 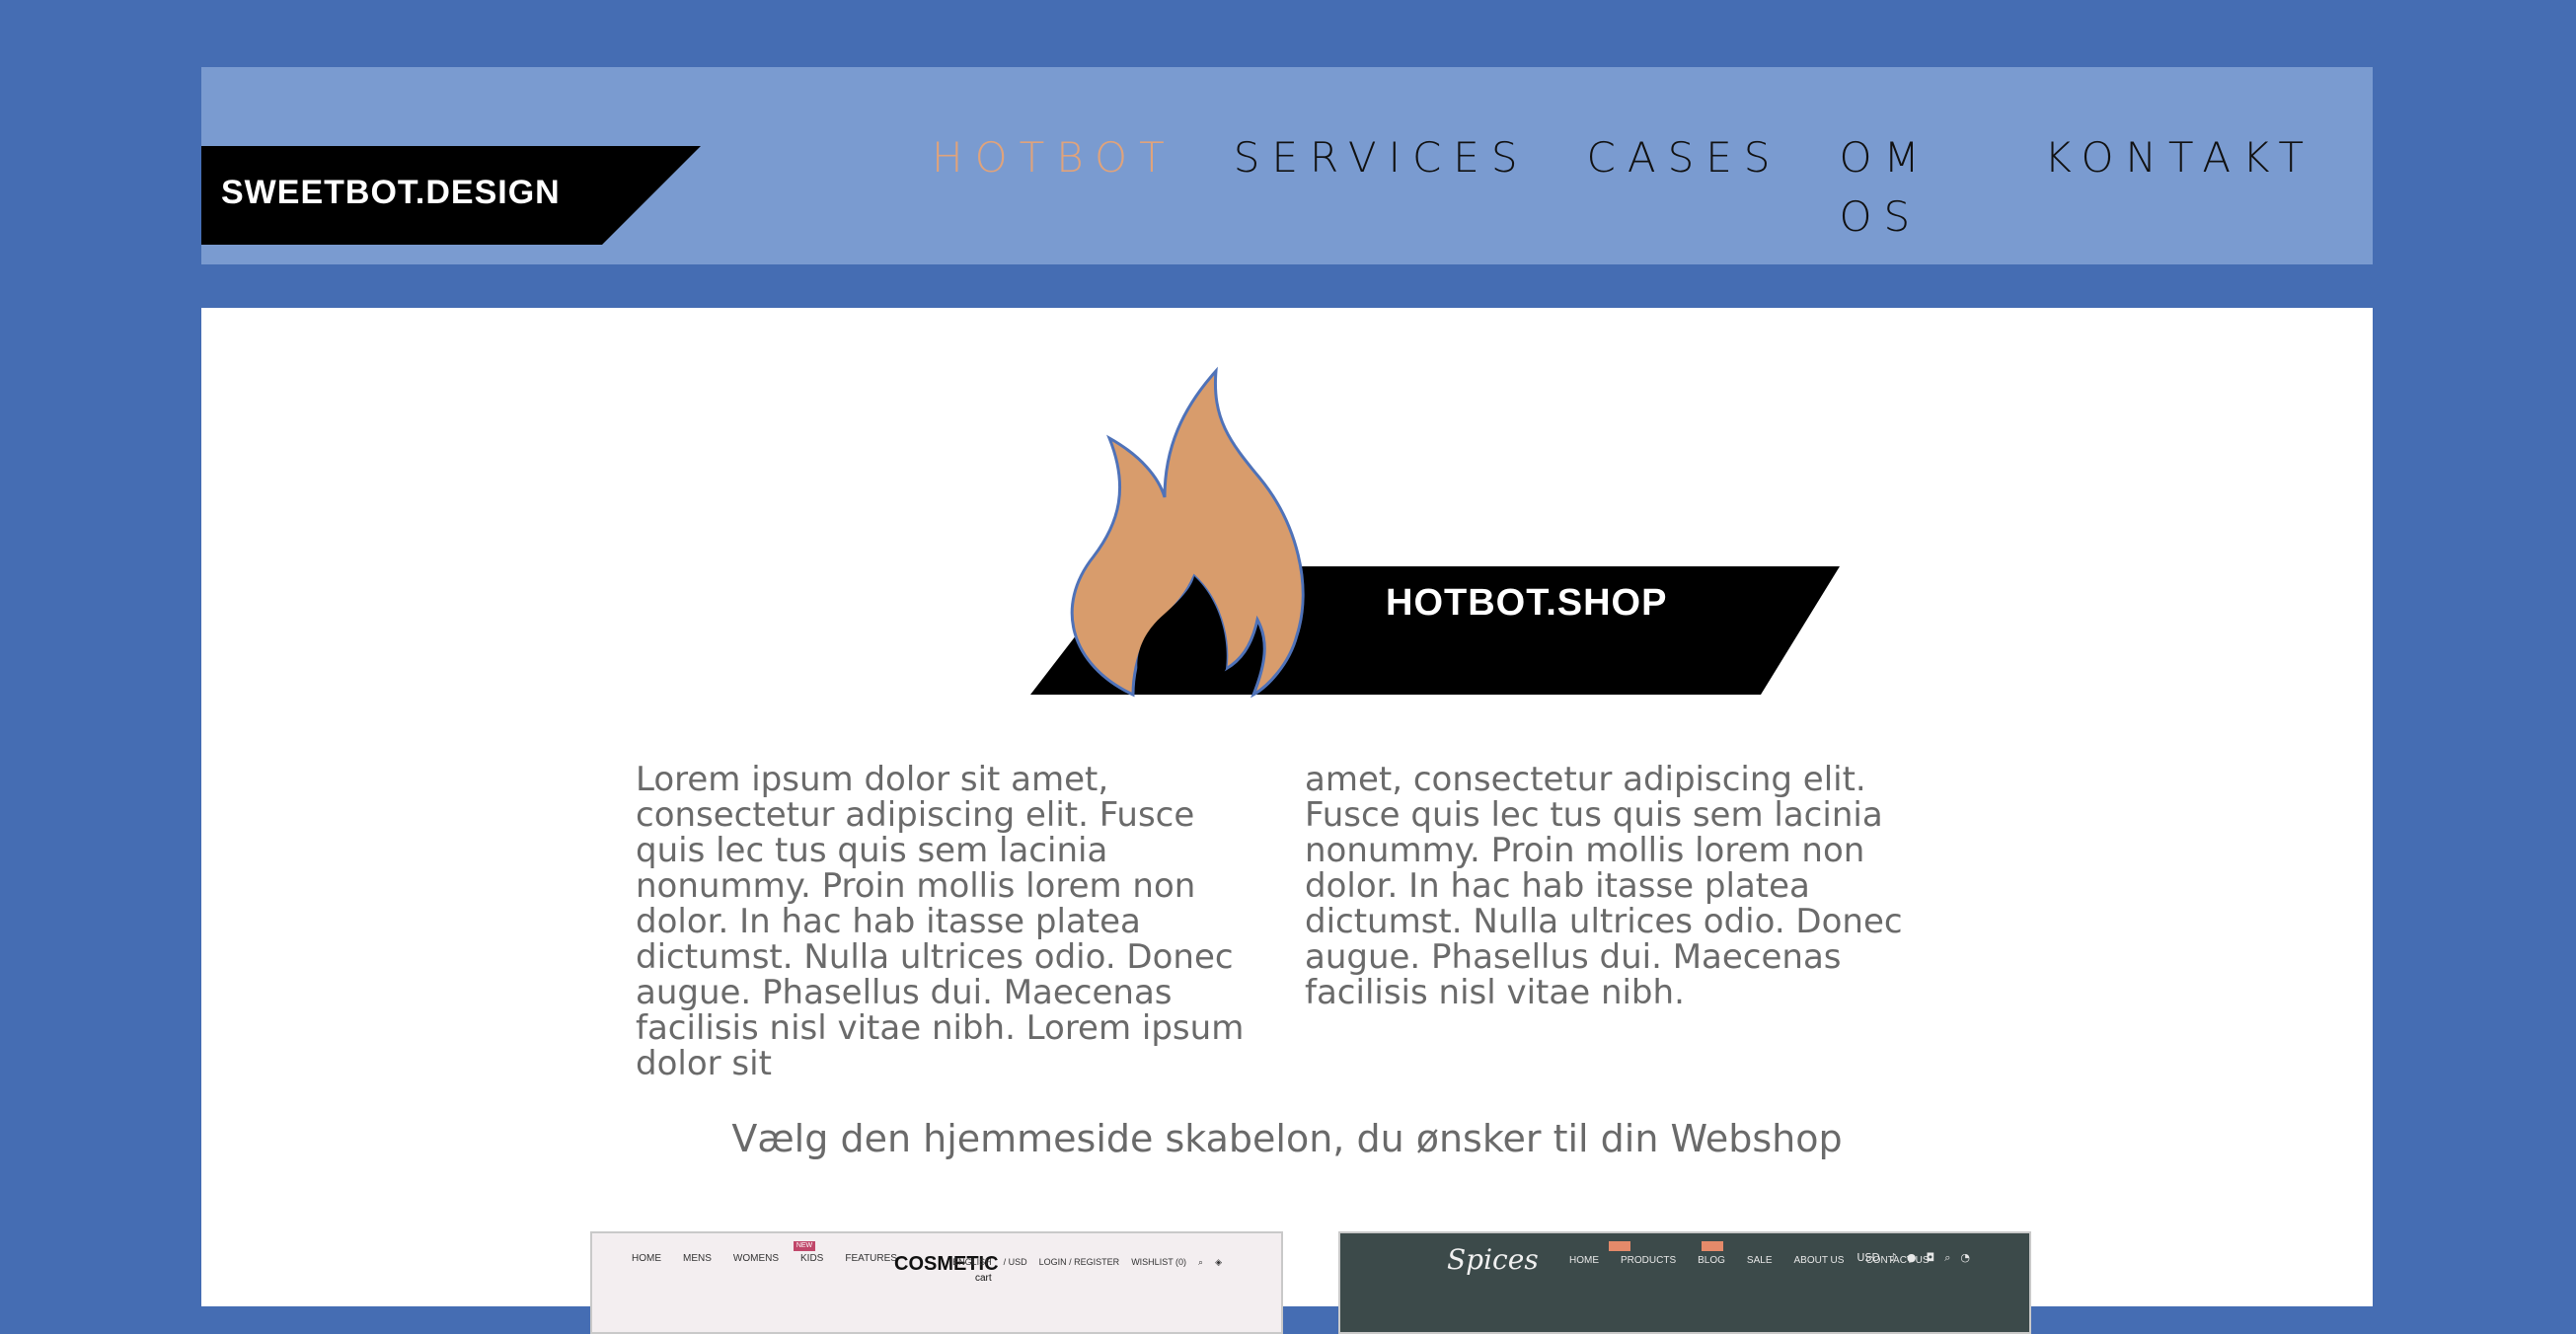 What do you see at coordinates (972, 1262) in the screenshot?
I see `cosmetic-utility-item: ENGLISH` at bounding box center [972, 1262].